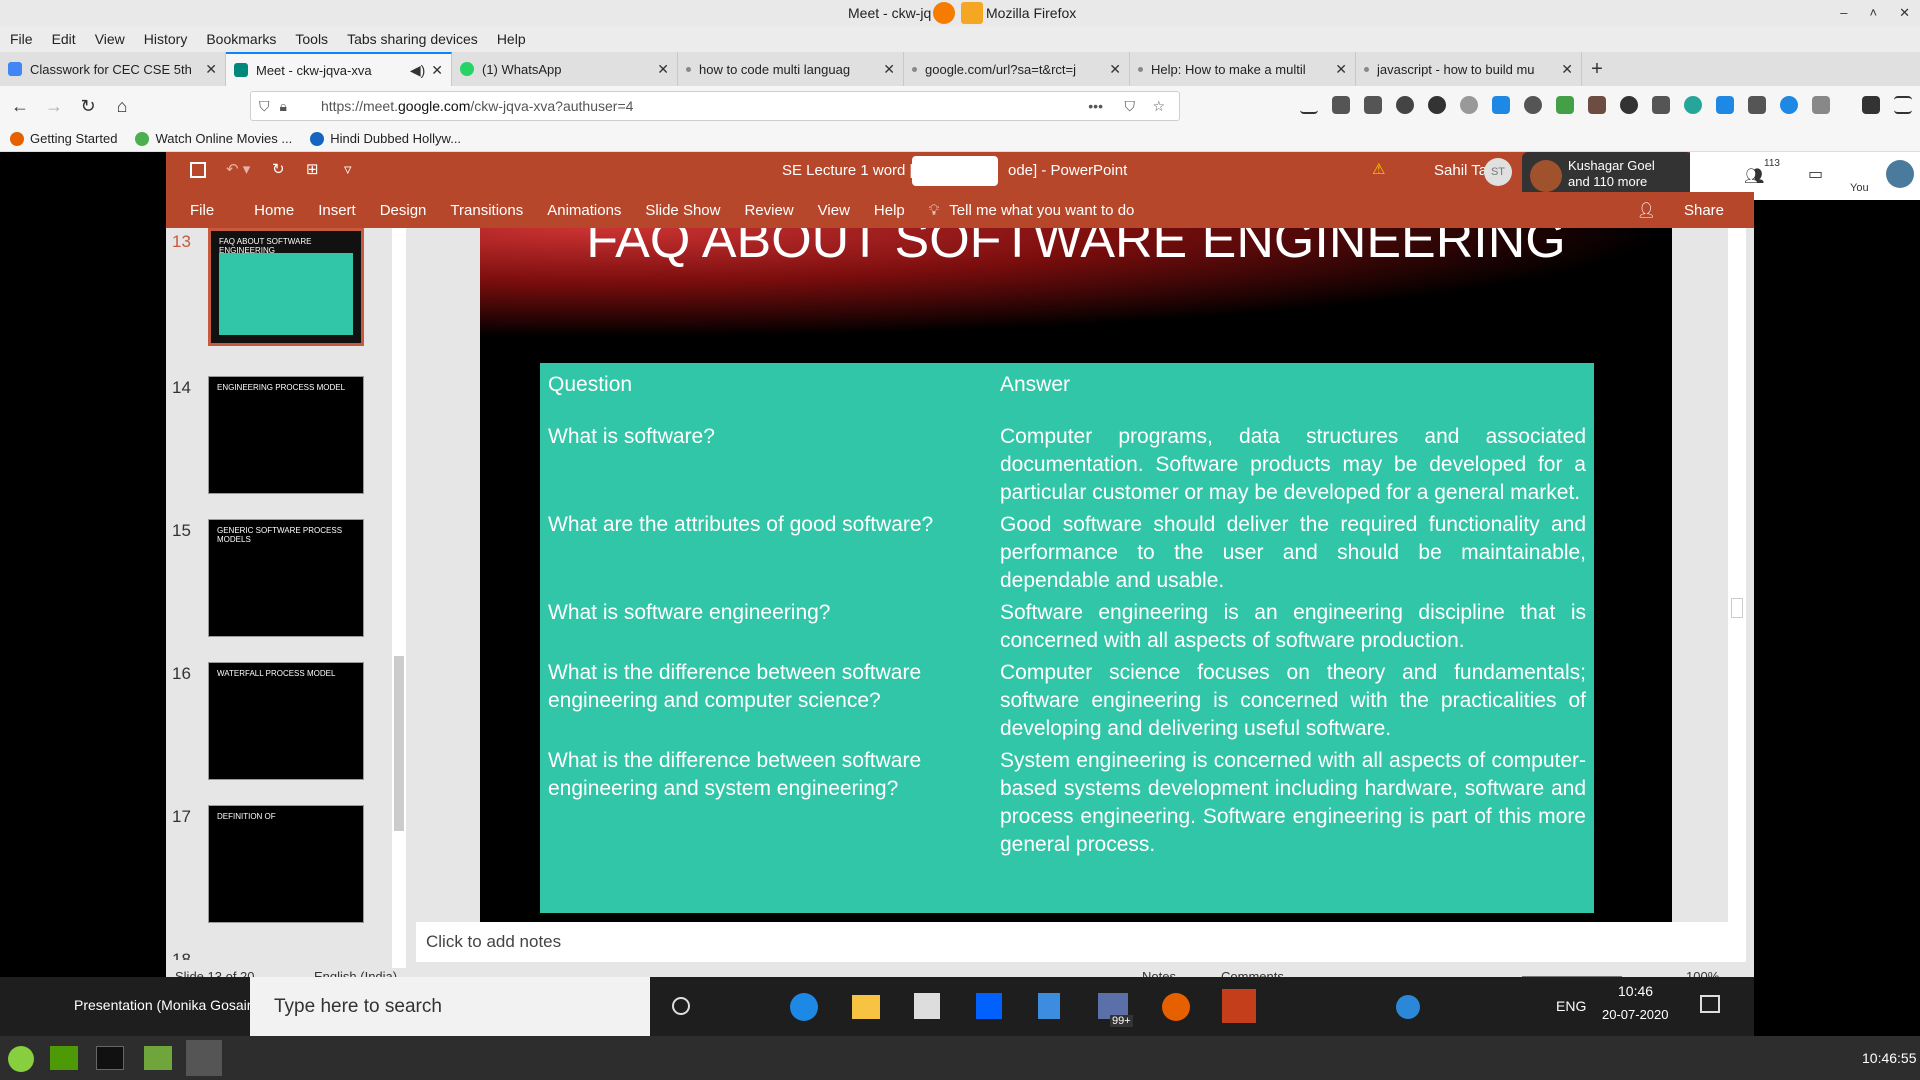  I want to click on close-icon: ✕, so click(1904, 13).